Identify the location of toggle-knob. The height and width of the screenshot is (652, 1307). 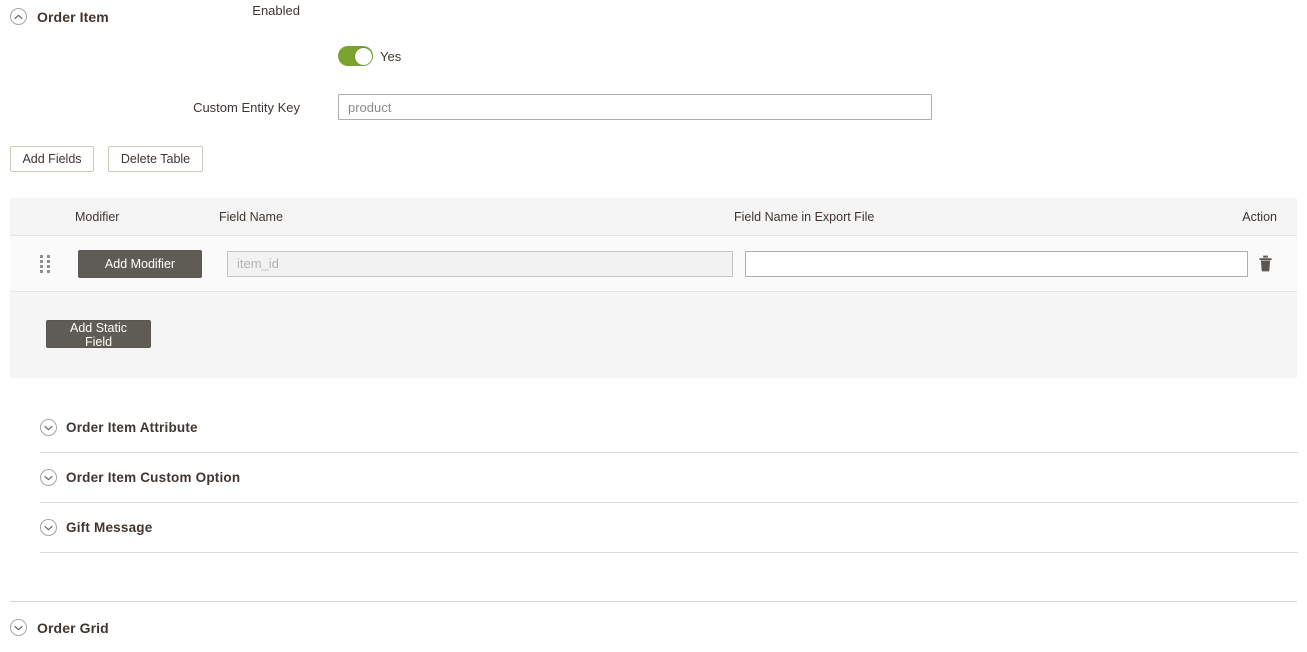
(363, 56).